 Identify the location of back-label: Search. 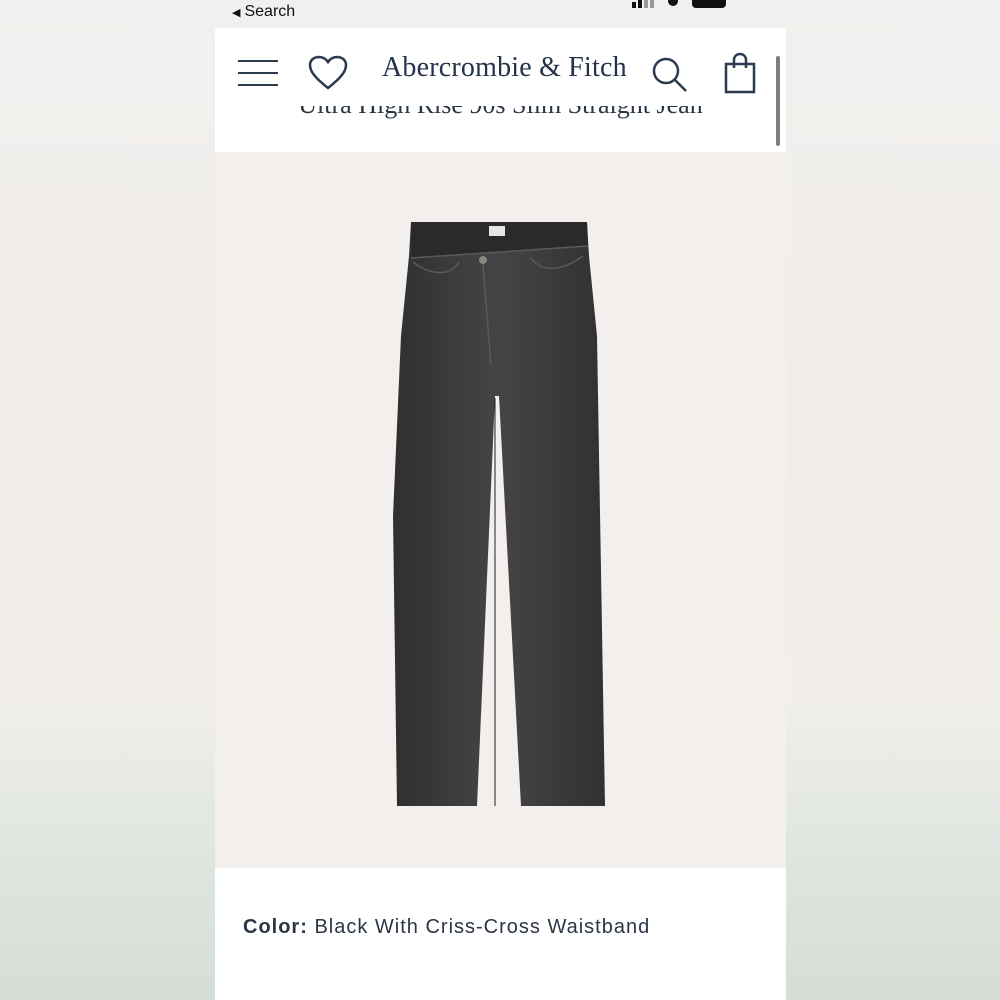
(270, 11).